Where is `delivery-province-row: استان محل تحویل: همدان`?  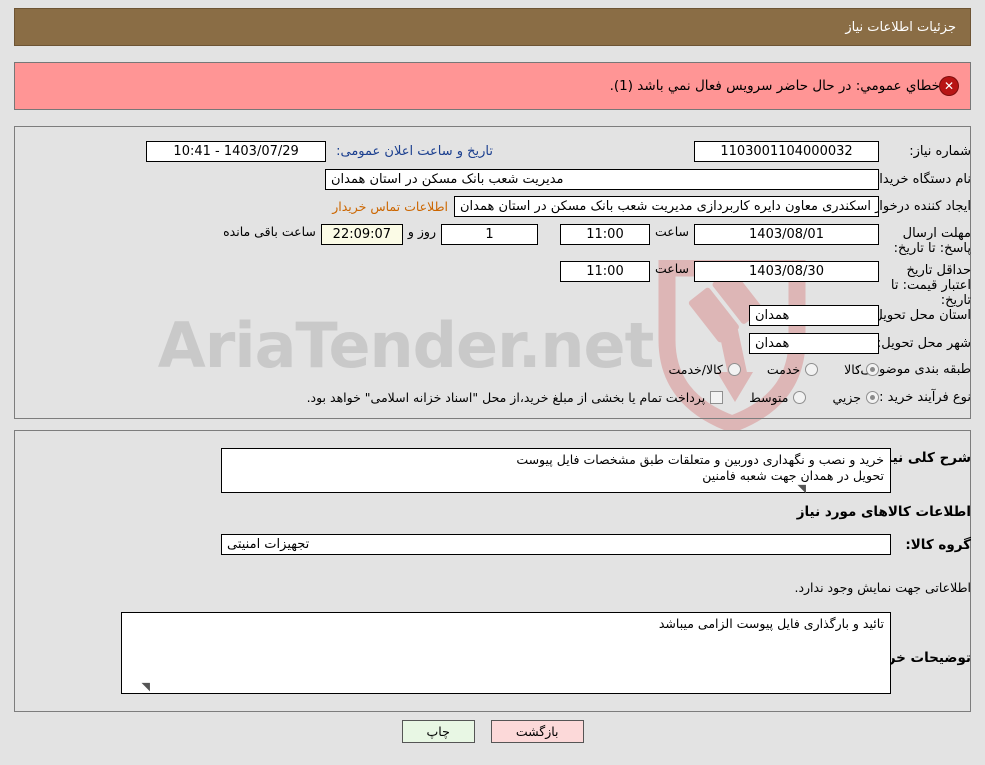 delivery-province-row: استان محل تحویل: همدان is located at coordinates (860, 315).